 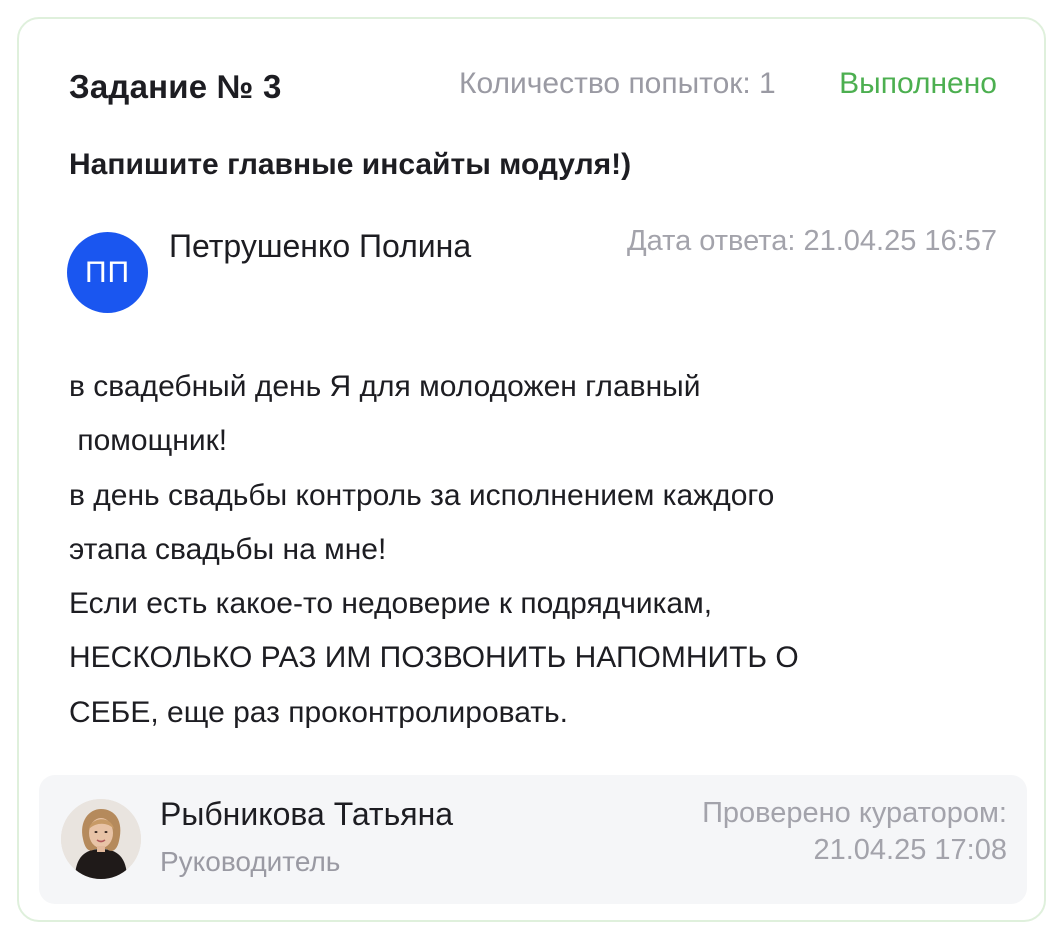 I want to click on answer-line: этапа свадьбы на мне!, so click(x=228, y=549).